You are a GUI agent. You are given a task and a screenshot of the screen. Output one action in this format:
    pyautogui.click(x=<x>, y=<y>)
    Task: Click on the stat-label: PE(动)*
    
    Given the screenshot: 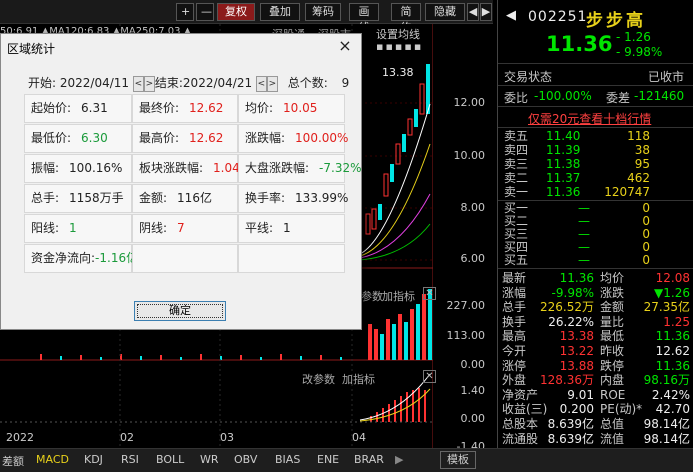 What is the action you would take?
    pyautogui.click(x=621, y=409)
    